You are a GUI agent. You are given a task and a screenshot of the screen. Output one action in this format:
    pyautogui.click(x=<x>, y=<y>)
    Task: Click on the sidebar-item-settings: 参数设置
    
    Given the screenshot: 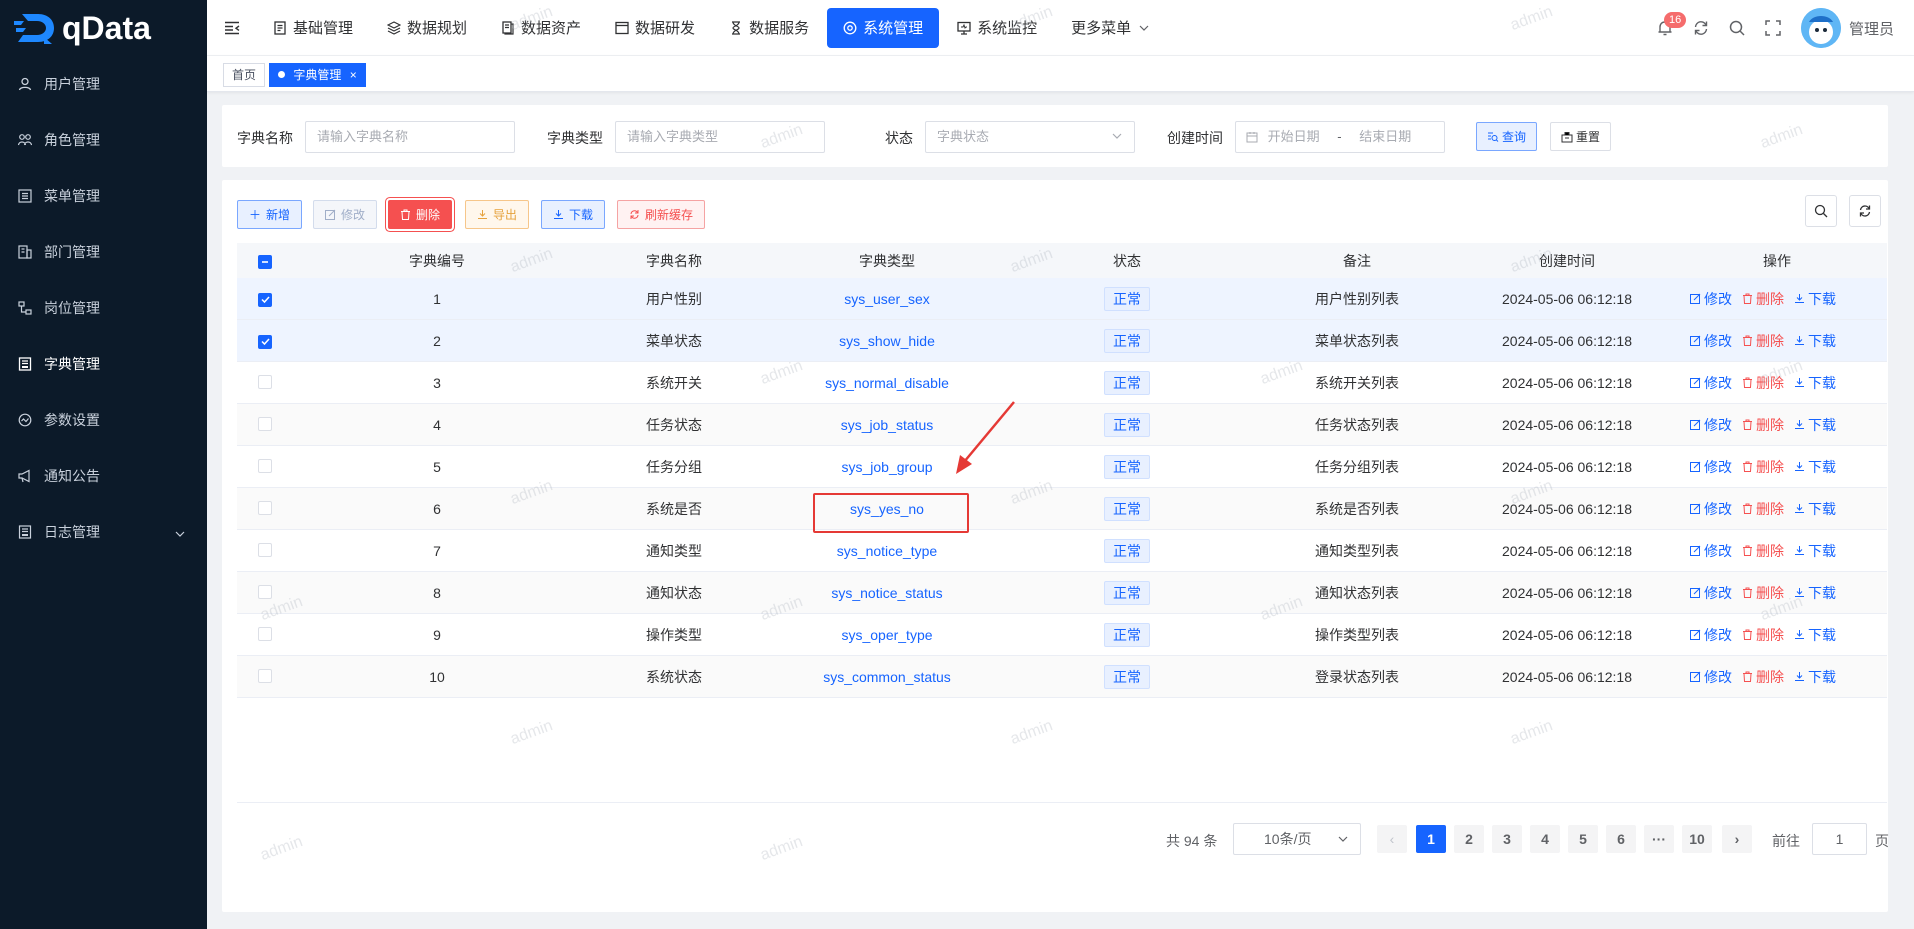 What is the action you would take?
    pyautogui.click(x=103, y=420)
    